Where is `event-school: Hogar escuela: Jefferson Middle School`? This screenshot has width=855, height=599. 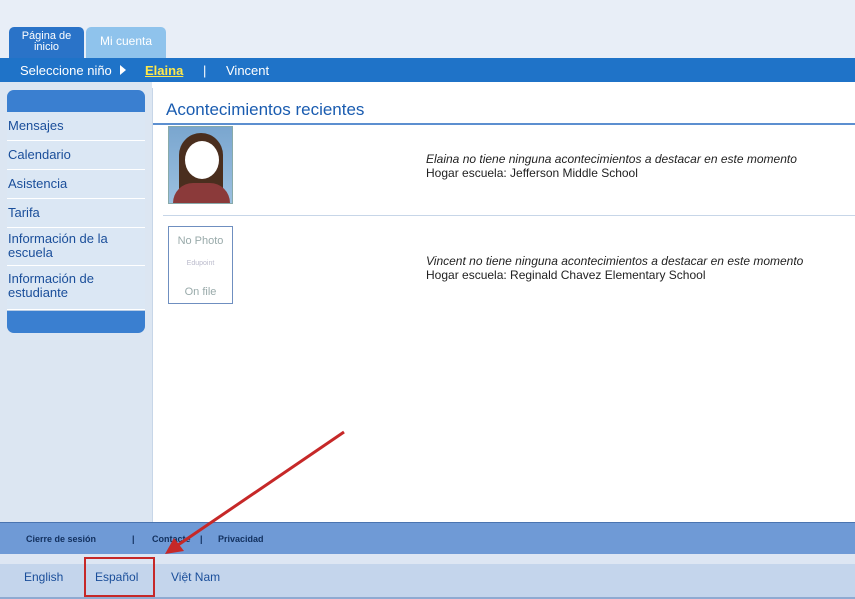
event-school: Hogar escuela: Jefferson Middle School is located at coordinates (532, 173).